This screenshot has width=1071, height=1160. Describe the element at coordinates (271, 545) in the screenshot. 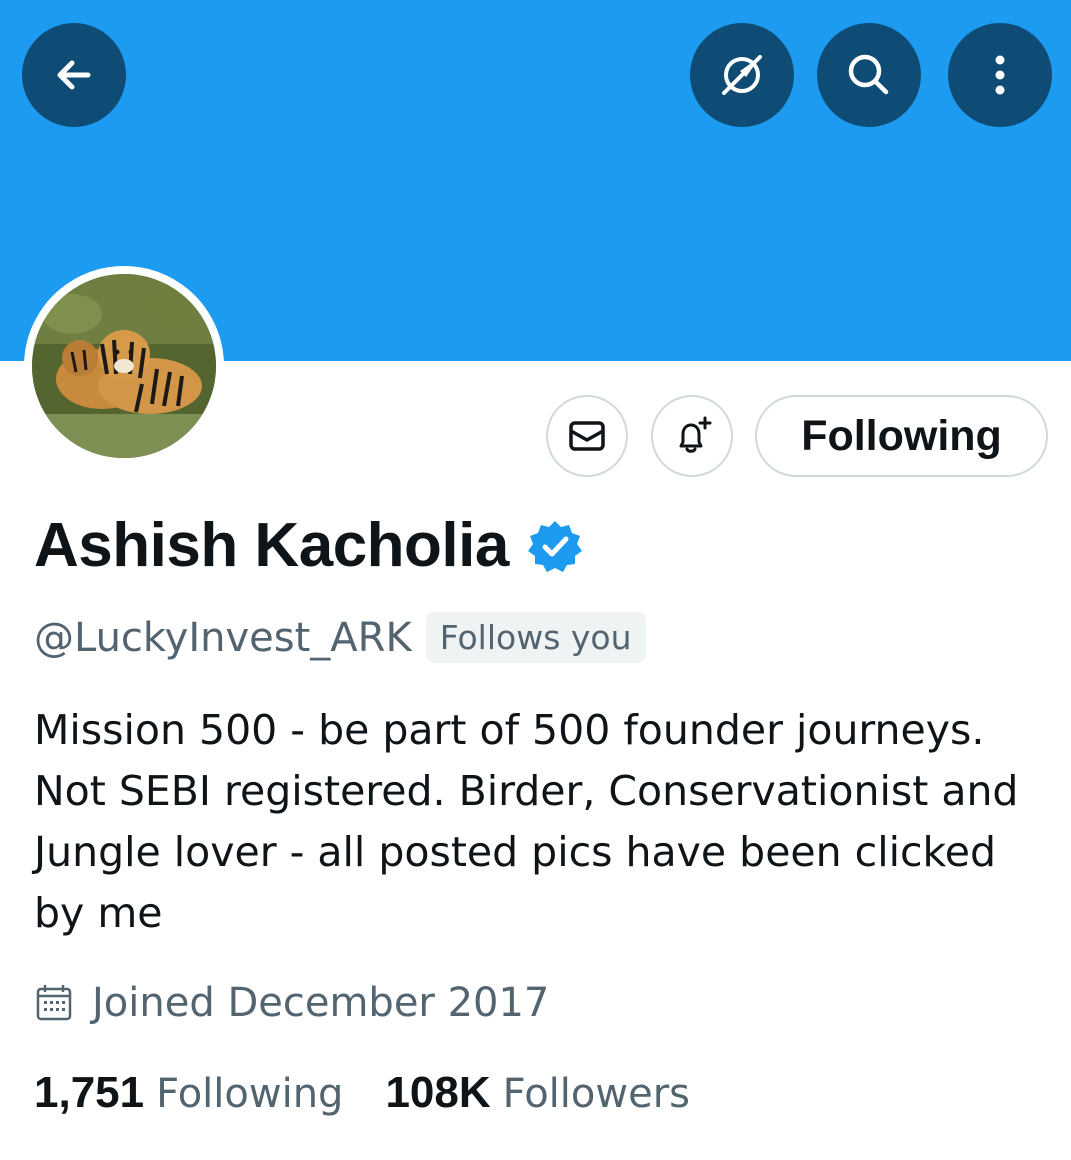

I see `display-name: Ashish Kacholia` at that location.